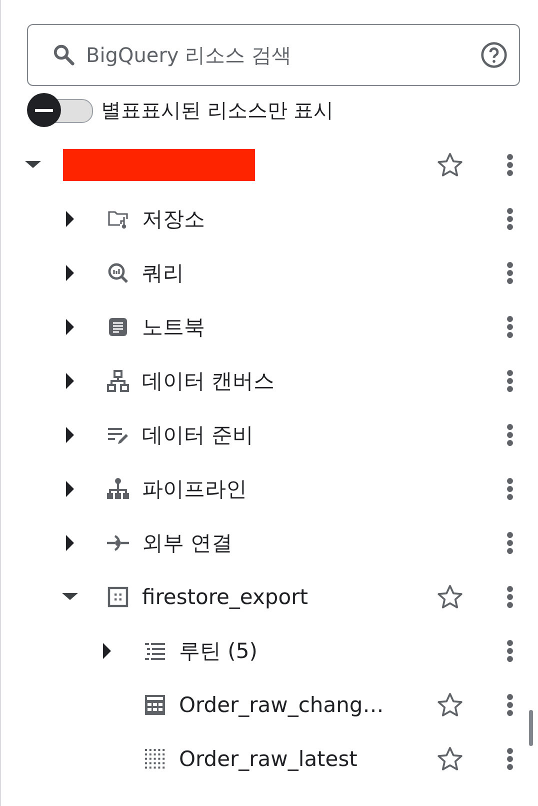 The image size is (538, 806). Describe the element at coordinates (60, 110) in the screenshot. I see `toggle-switch` at that location.